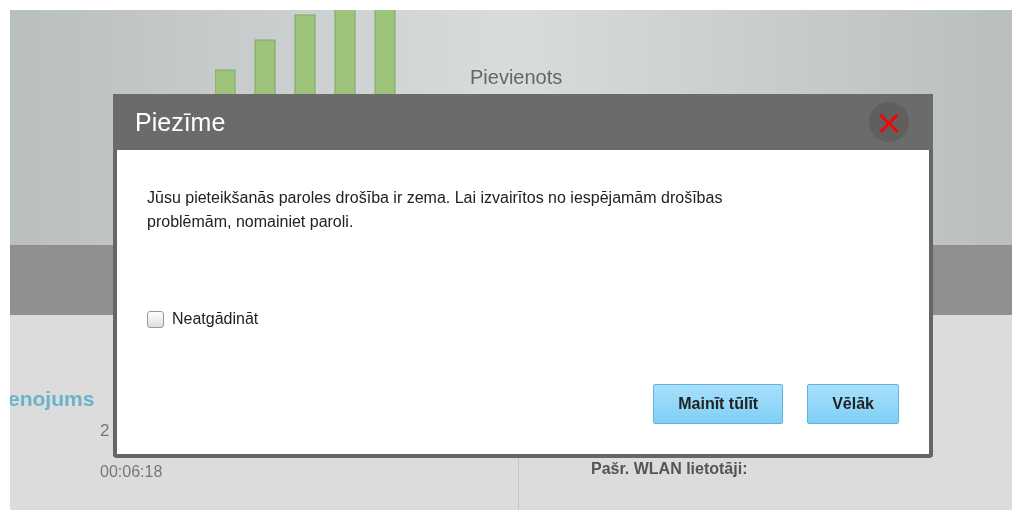  Describe the element at coordinates (215, 319) in the screenshot. I see `checkbox-label: Neatgādināt` at that location.